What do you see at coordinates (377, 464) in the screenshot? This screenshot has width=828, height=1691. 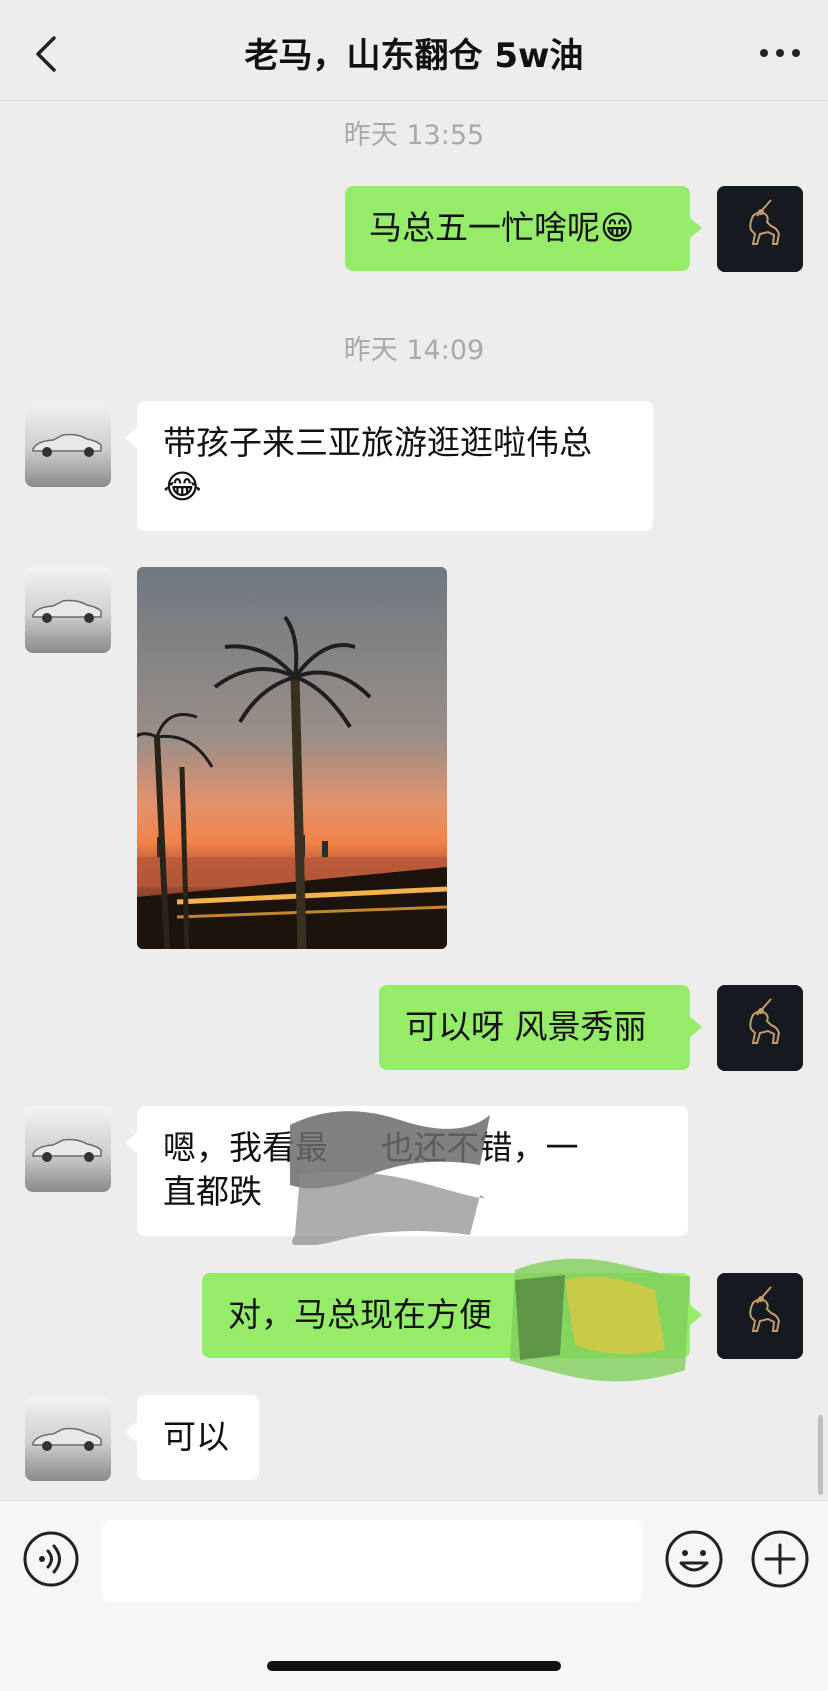 I see `message-text: 带孩子来三亚旅游逛逛啦伟总😂` at bounding box center [377, 464].